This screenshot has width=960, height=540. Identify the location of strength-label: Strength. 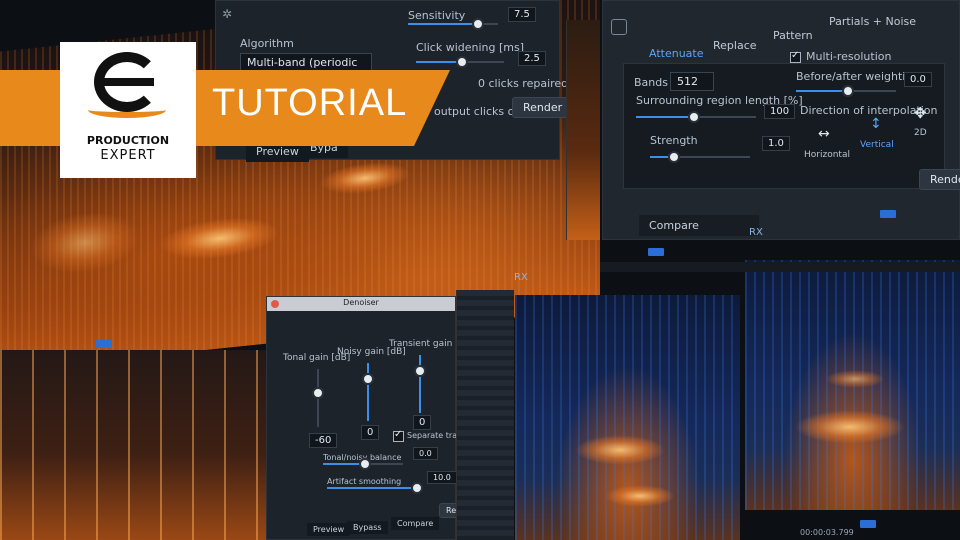
(674, 140).